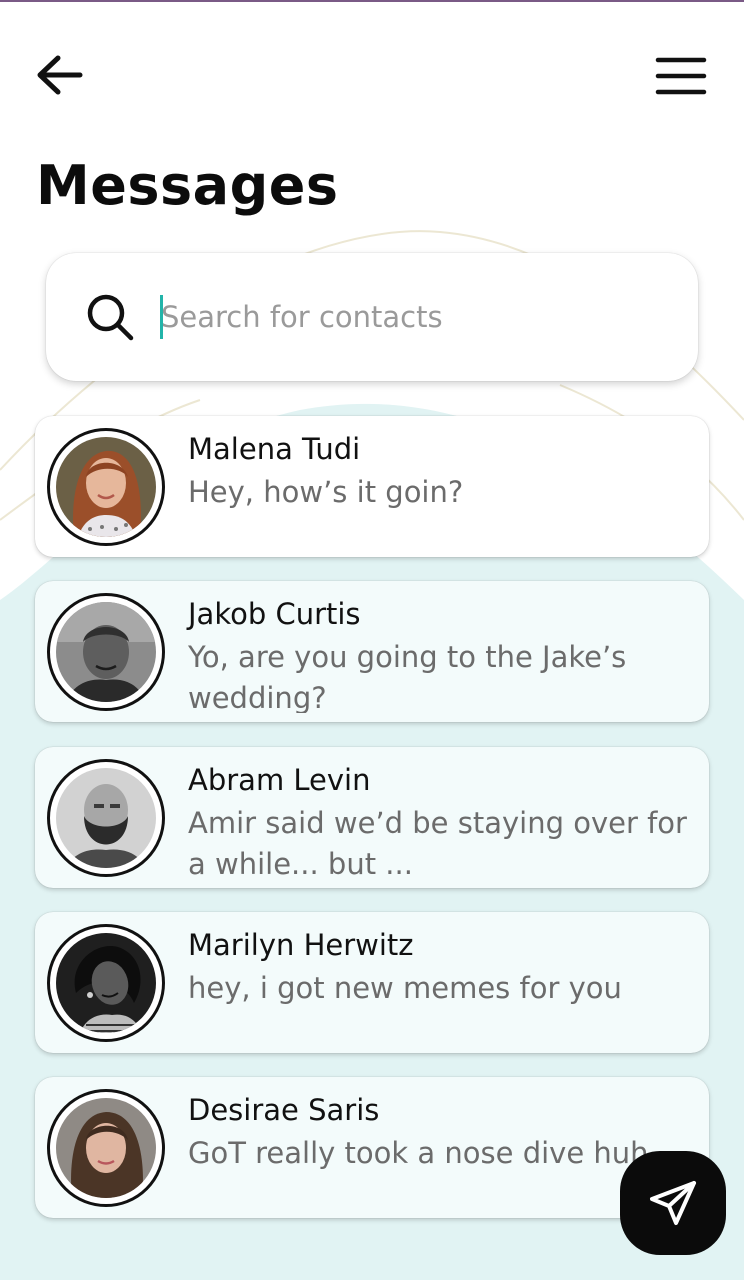 The width and height of the screenshot is (744, 1280). I want to click on search-icon, so click(110, 317).